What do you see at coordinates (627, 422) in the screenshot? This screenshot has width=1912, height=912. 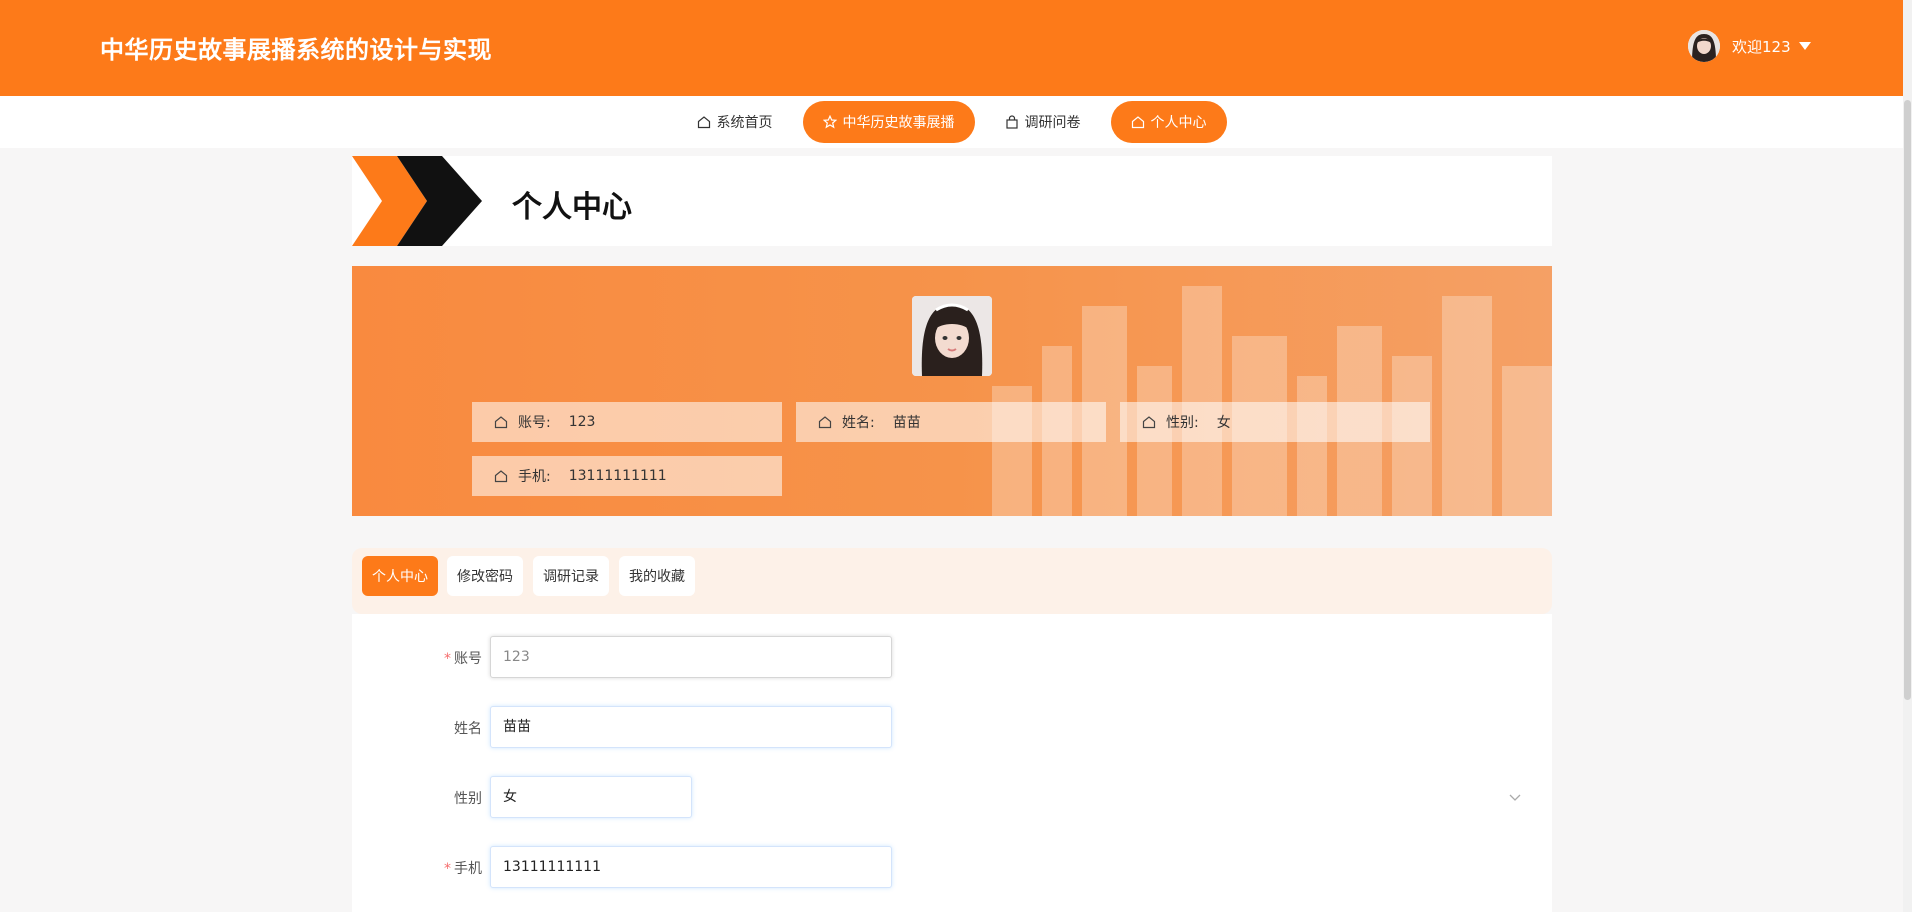 I see `info-account: 账号: 123` at bounding box center [627, 422].